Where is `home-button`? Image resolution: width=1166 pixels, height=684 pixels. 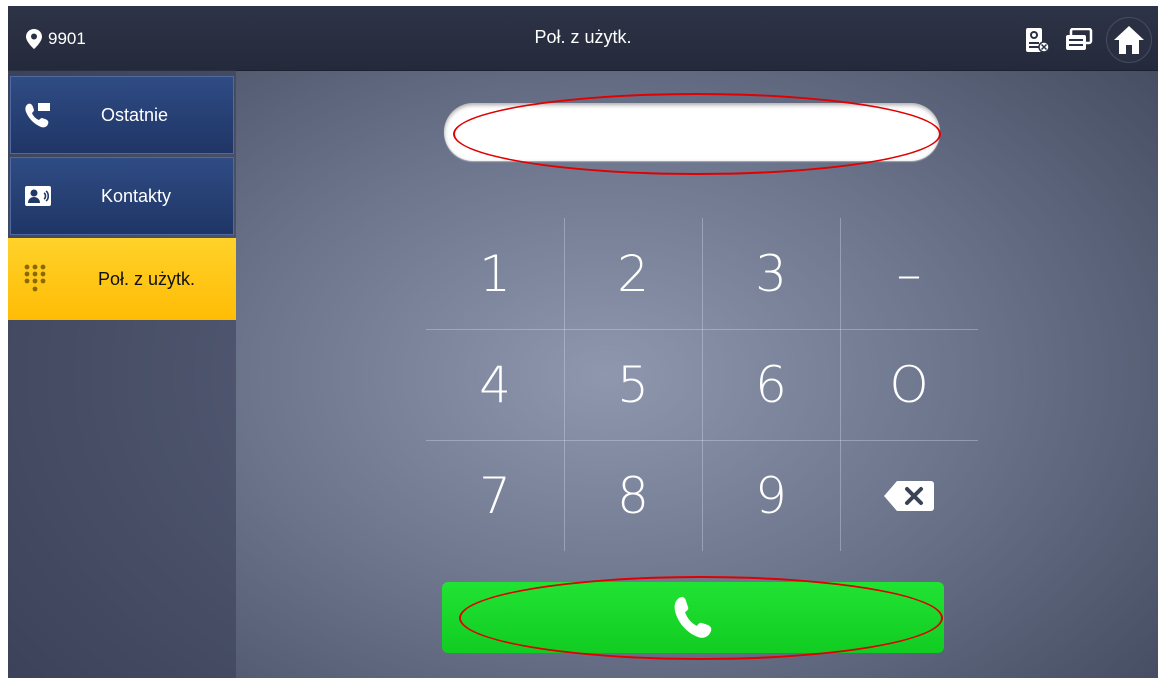 home-button is located at coordinates (1129, 40).